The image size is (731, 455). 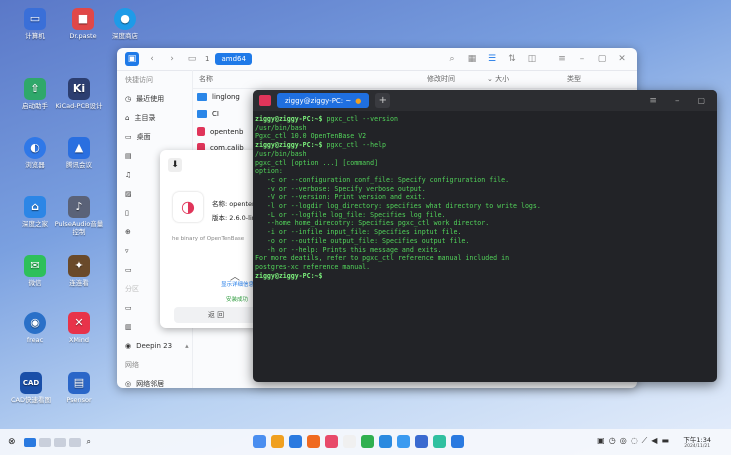 What do you see at coordinates (154, 136) in the screenshot?
I see `sidebar-item-desktop: ▭ 桌面` at bounding box center [154, 136].